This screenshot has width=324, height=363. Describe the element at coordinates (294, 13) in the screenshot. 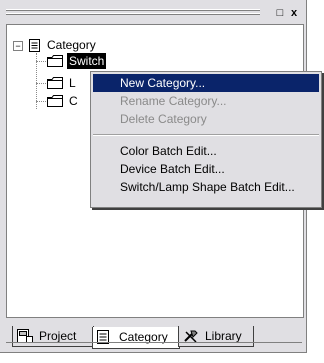

I see `close-button: x` at that location.